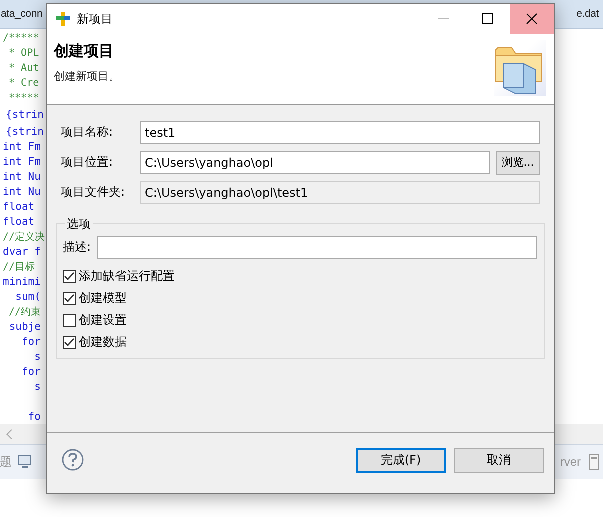 The image size is (603, 517). What do you see at coordinates (27, 297) in the screenshot?
I see `code-line: sum(` at bounding box center [27, 297].